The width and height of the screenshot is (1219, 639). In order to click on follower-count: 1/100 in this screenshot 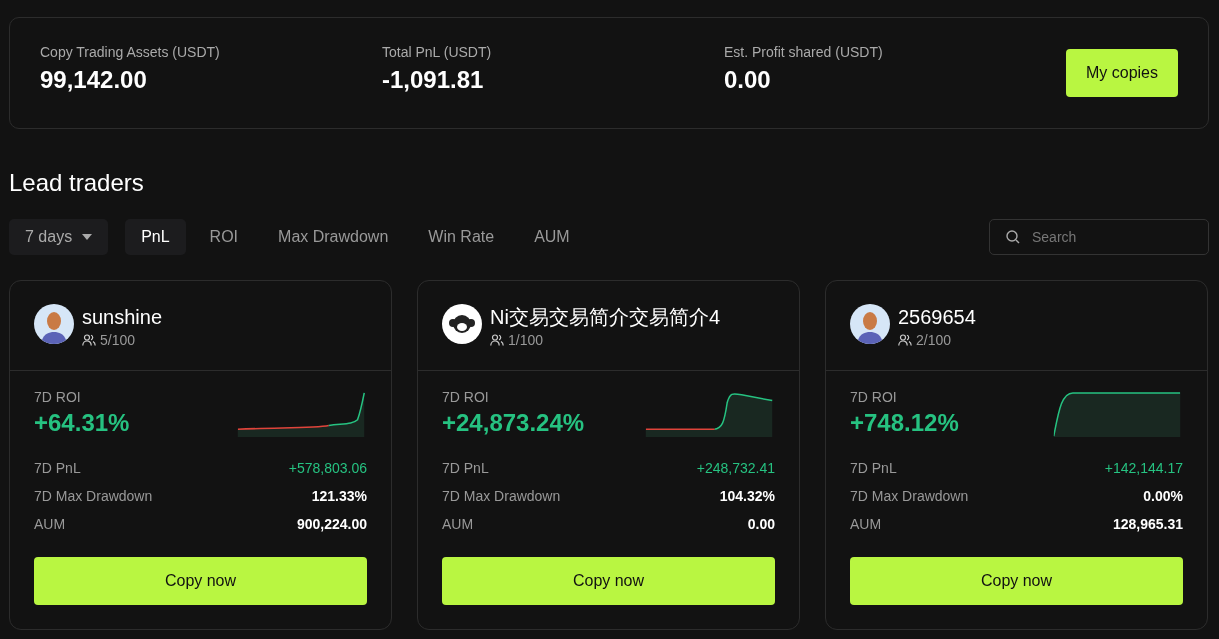, I will do `click(526, 340)`.